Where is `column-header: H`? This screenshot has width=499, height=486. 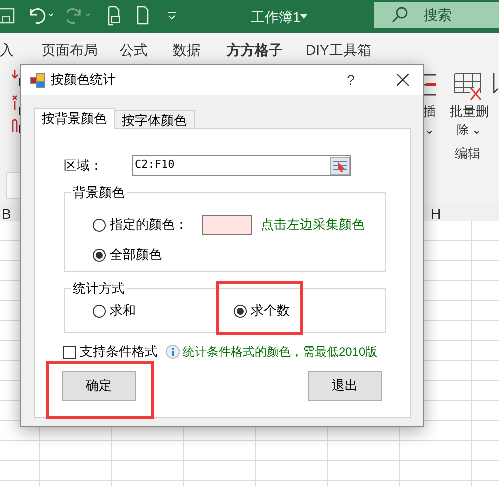 column-header: H is located at coordinates (436, 214).